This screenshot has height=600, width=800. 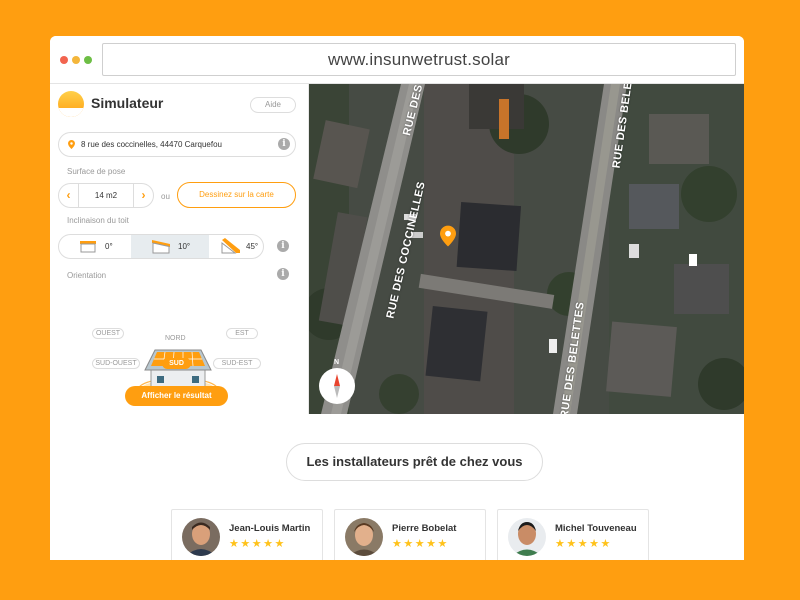 What do you see at coordinates (108, 333) in the screenshot?
I see `west-option: OUEST` at bounding box center [108, 333].